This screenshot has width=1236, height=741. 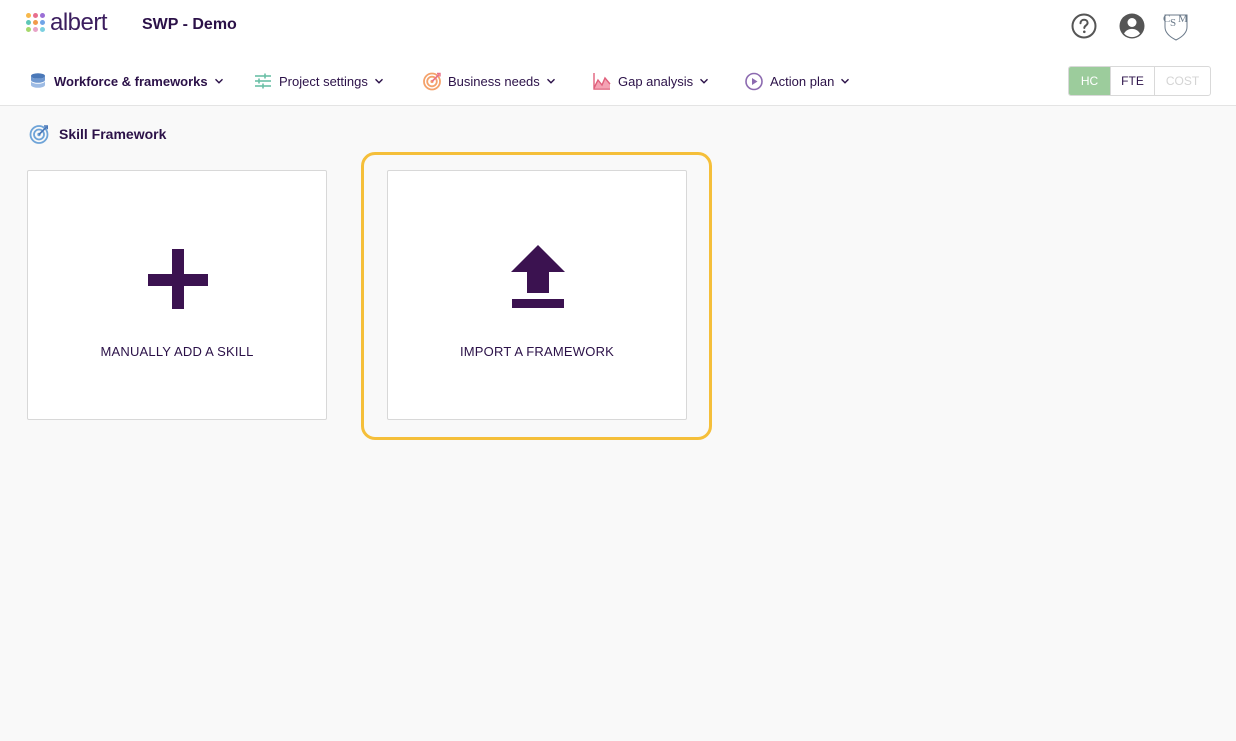 I want to click on nav-label: Business needs, so click(x=494, y=81).